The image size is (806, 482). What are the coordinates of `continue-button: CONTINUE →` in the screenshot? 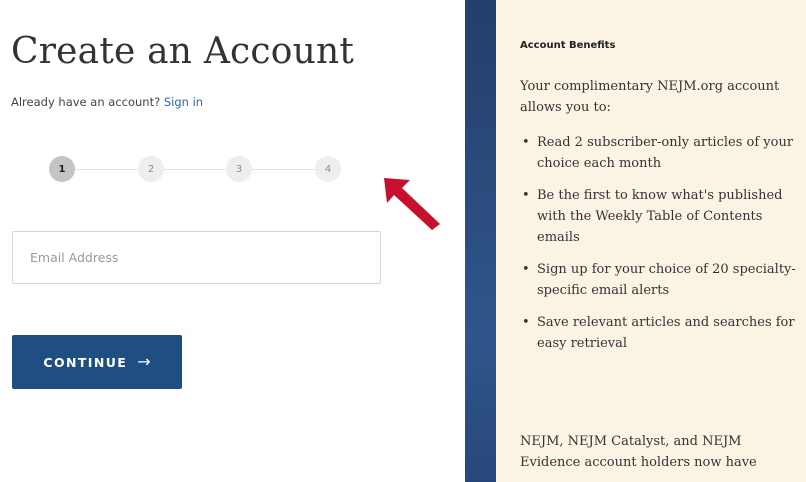 It's located at (97, 362).